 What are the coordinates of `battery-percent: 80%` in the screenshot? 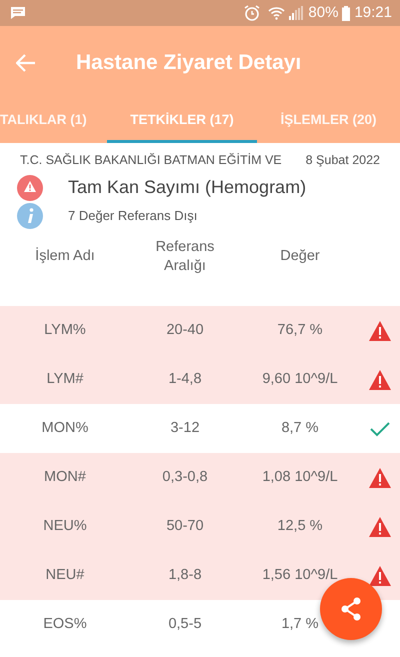 It's located at (323, 12).